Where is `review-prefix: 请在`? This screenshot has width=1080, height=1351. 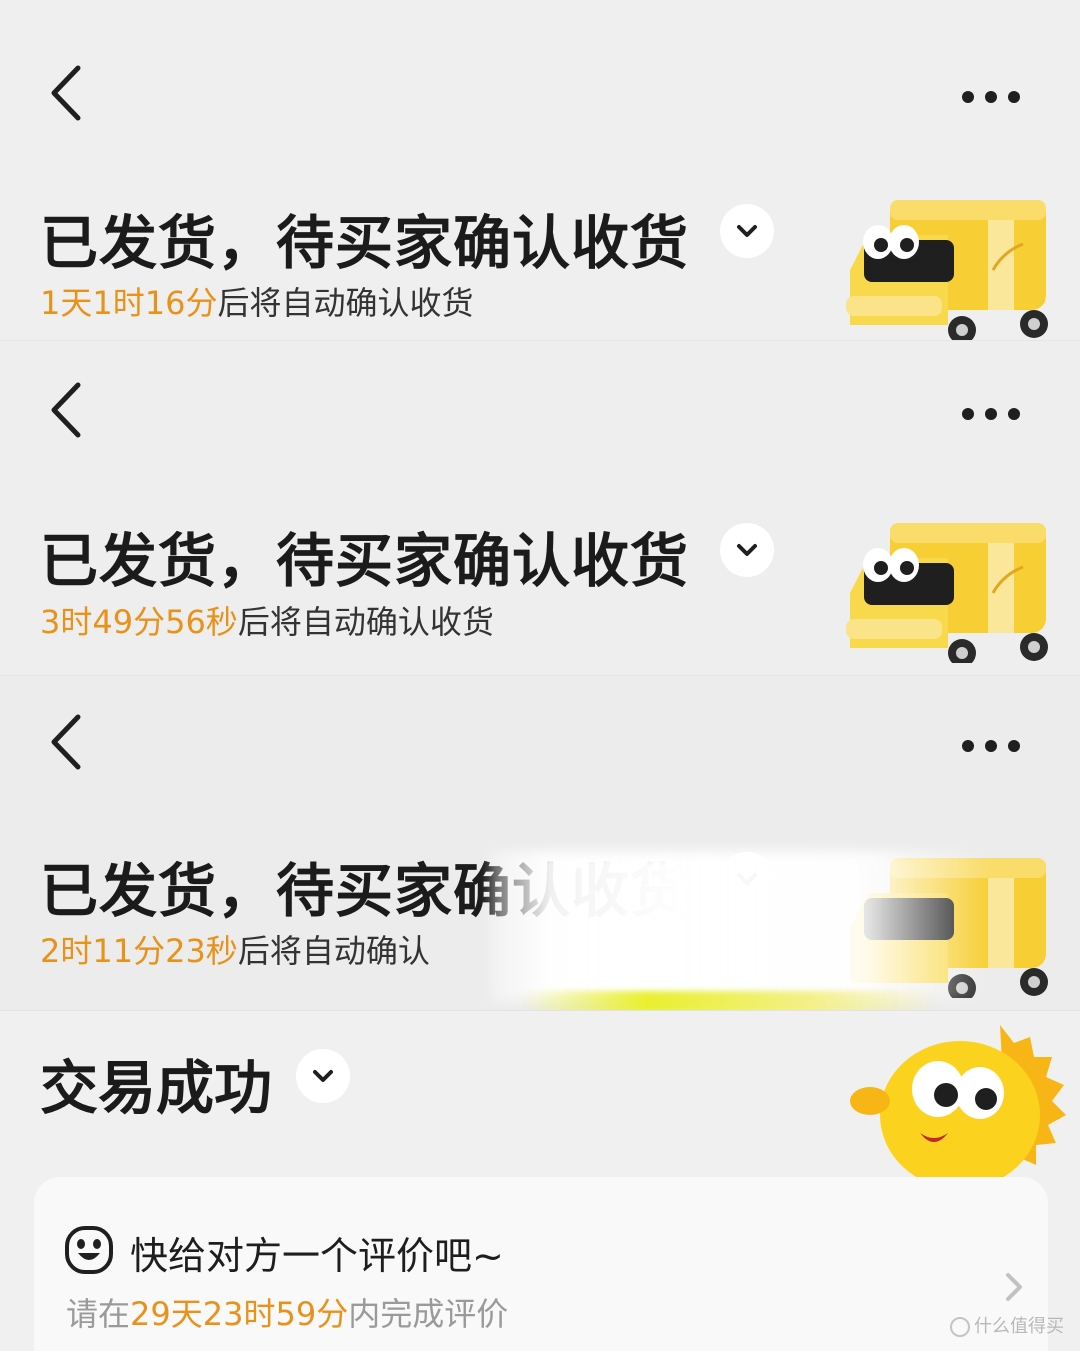 review-prefix: 请在 is located at coordinates (98, 1314).